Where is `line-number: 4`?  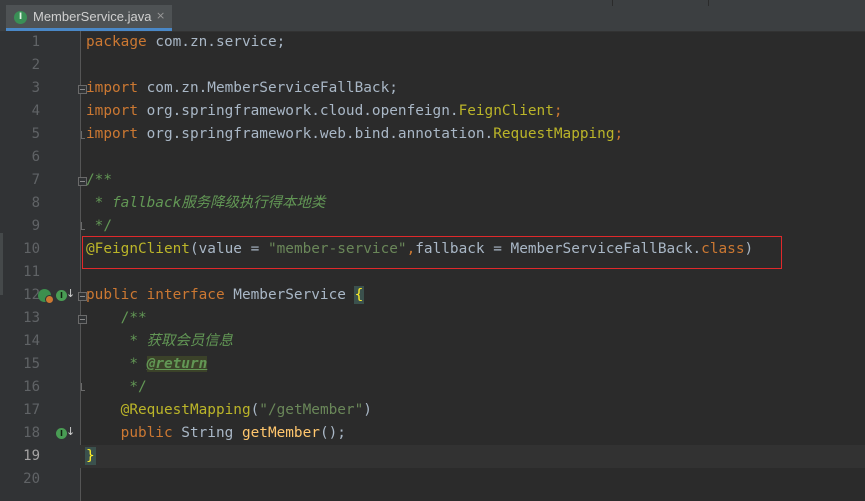
line-number: 4 is located at coordinates (35, 111).